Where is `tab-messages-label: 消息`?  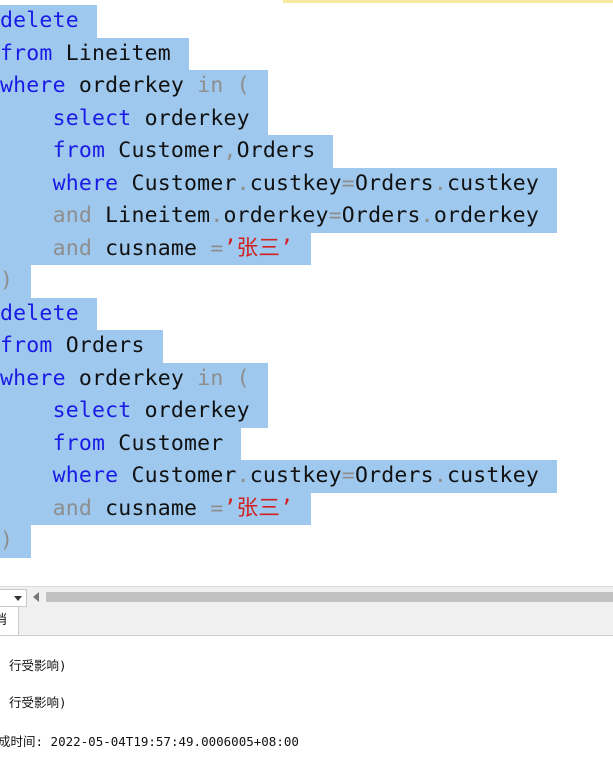
tab-messages-label: 消息 is located at coordinates (9, 621).